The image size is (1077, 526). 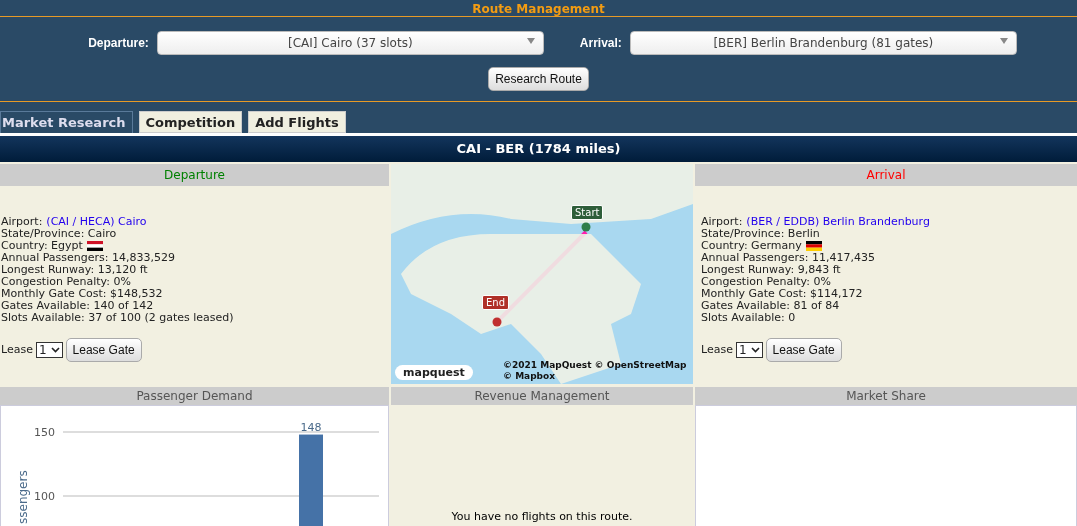 What do you see at coordinates (82, 294) in the screenshot?
I see `info-text: Monthly Gate Cost: $148,532` at bounding box center [82, 294].